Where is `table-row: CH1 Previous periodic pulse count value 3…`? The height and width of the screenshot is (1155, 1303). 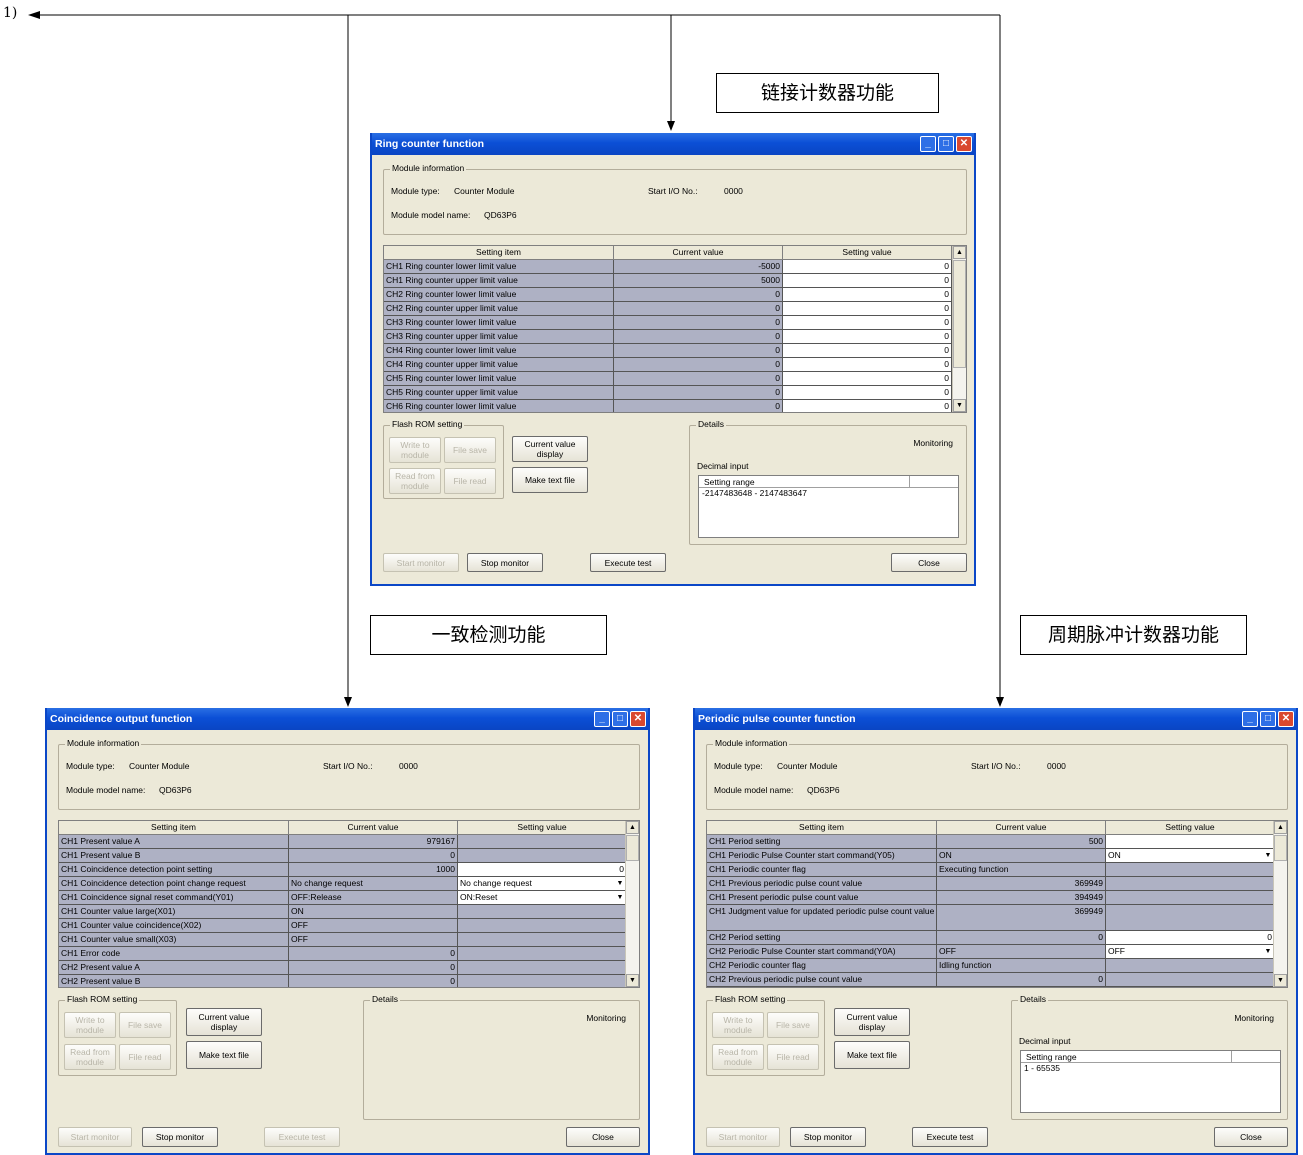 table-row: CH1 Previous periodic pulse count value 3… is located at coordinates (991, 884).